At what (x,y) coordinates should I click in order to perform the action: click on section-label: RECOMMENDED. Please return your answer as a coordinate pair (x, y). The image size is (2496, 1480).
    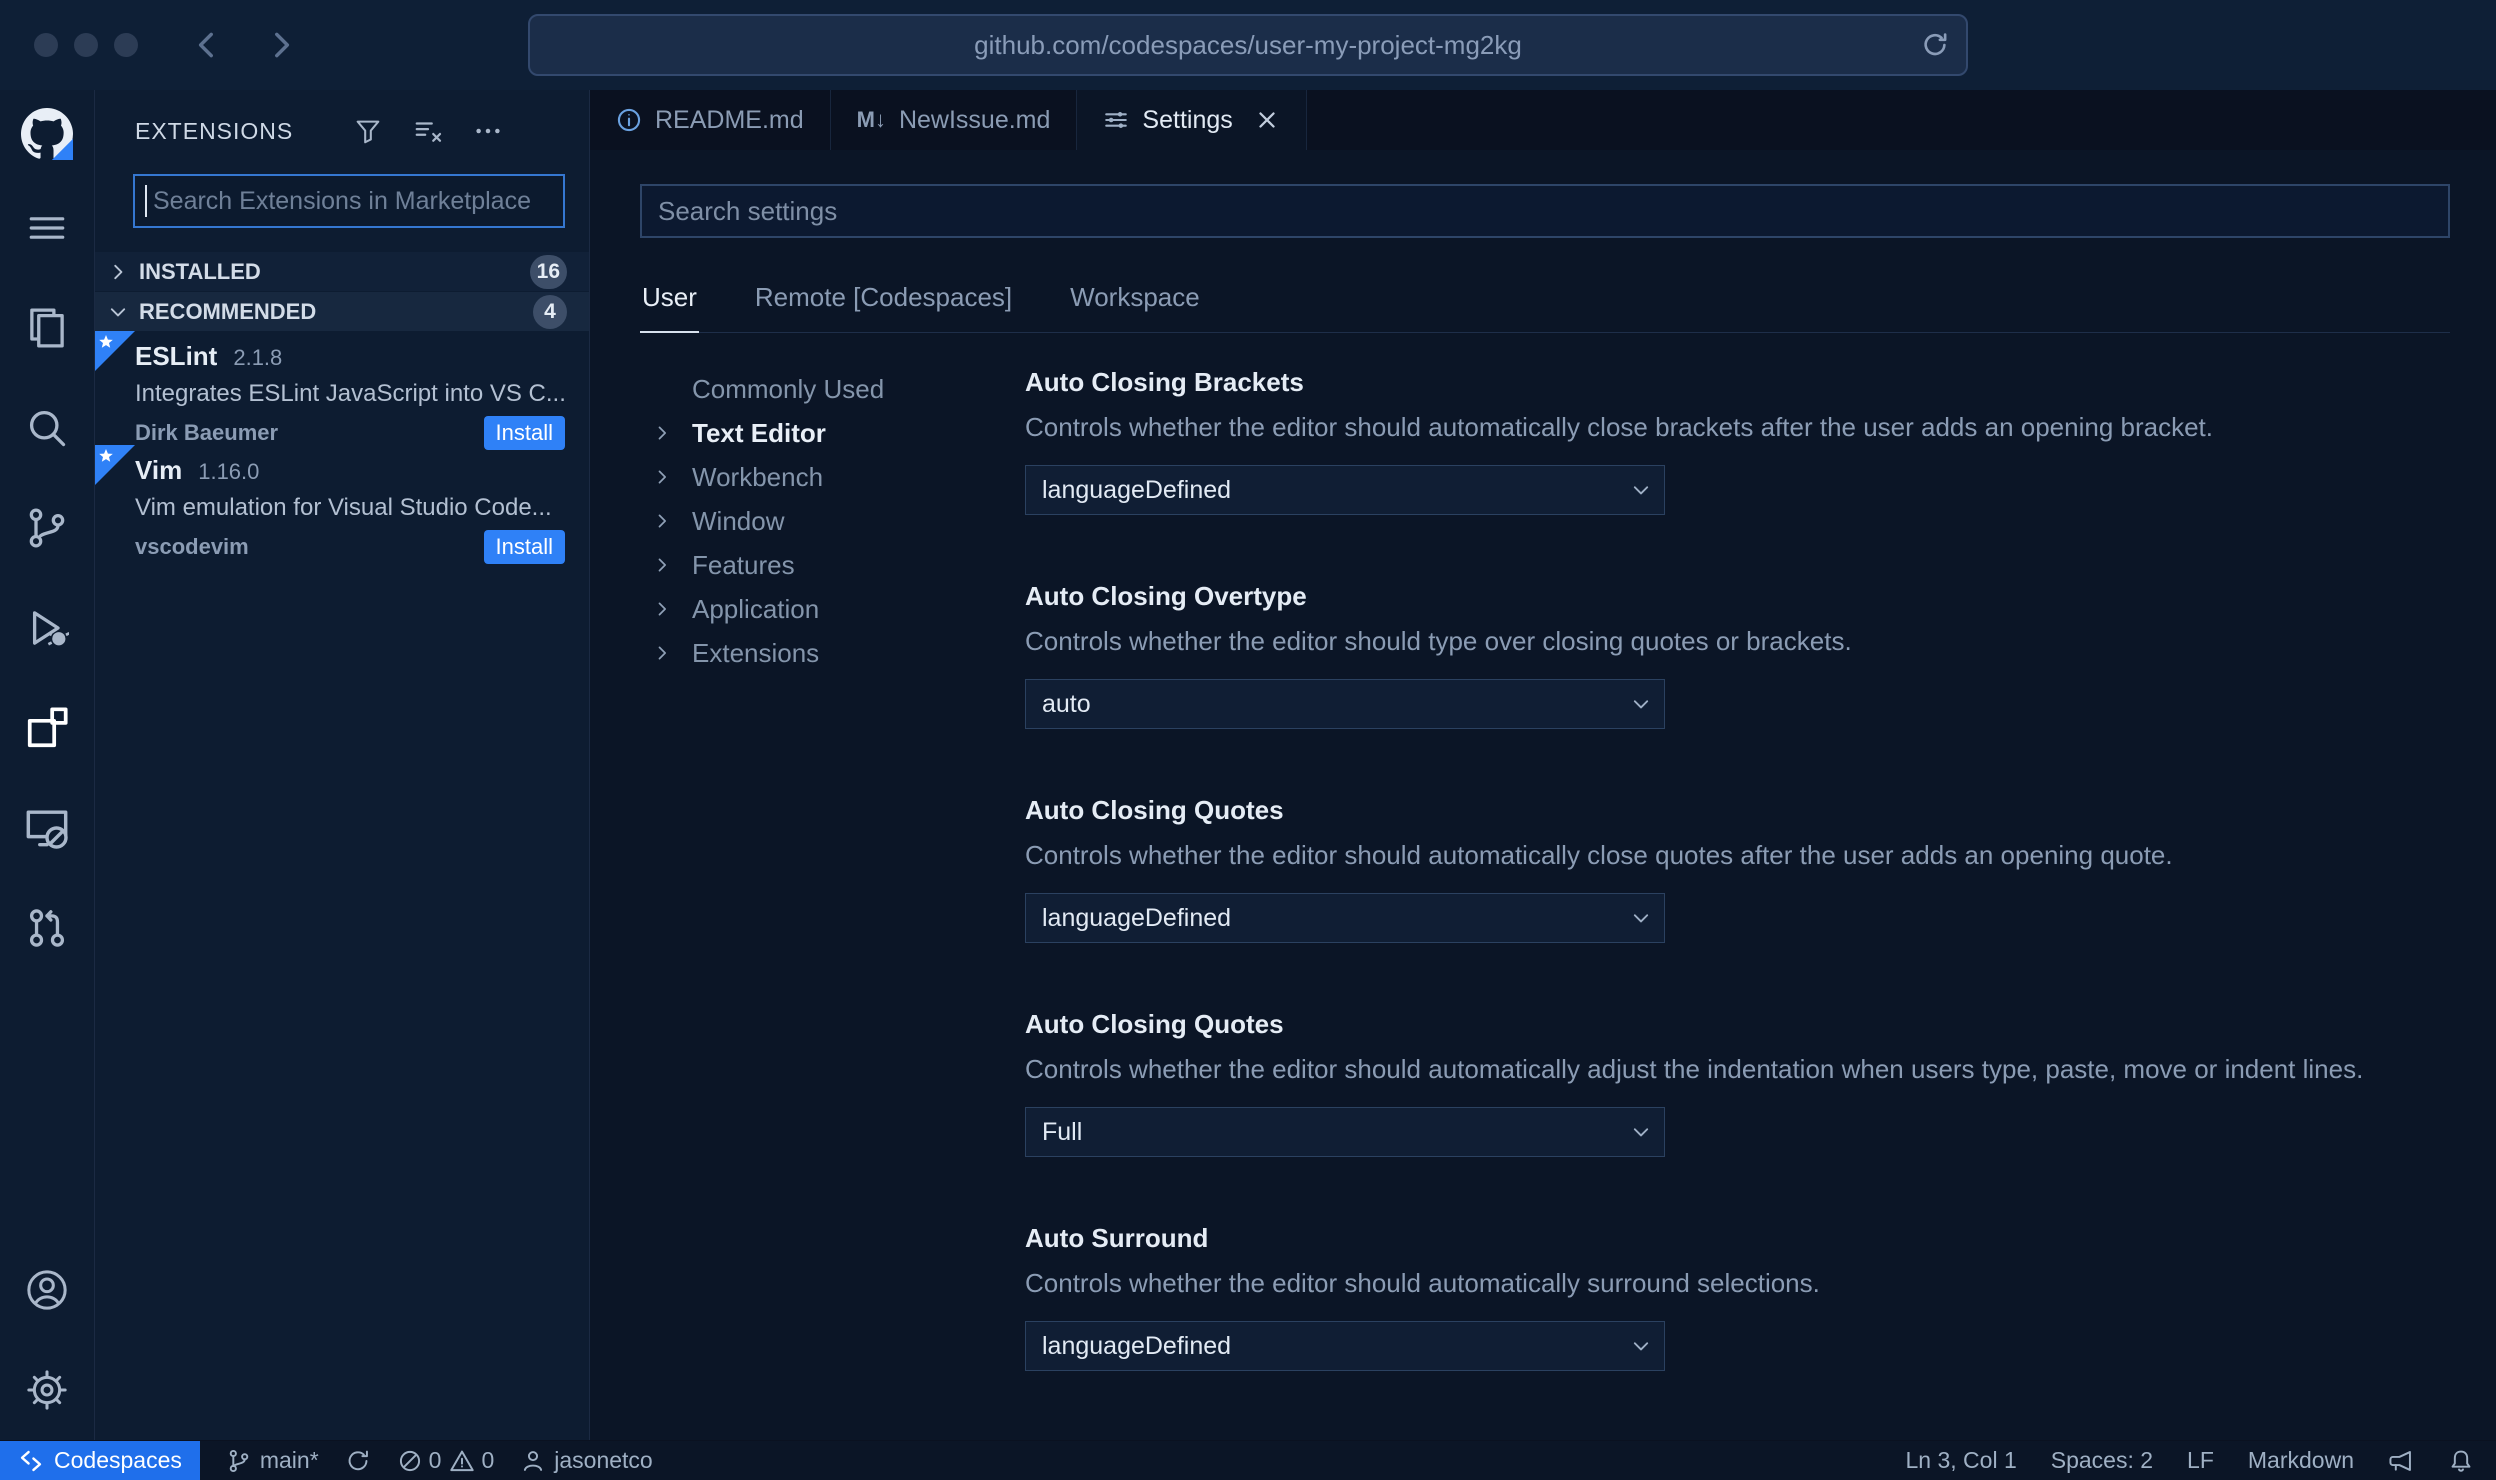
    Looking at the image, I should click on (228, 311).